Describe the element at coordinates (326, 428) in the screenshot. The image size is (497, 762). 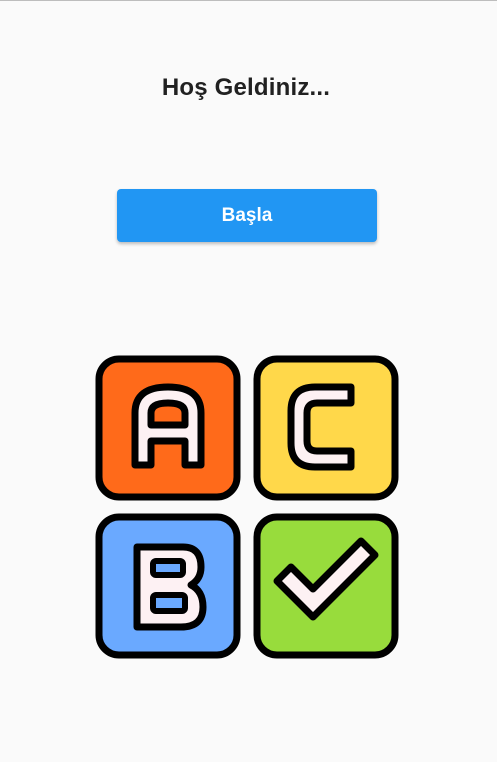
I see `letter-c-tile` at that location.